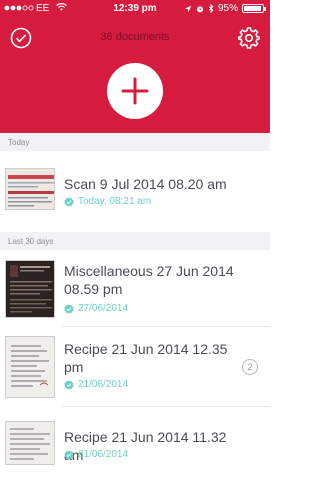  What do you see at coordinates (211, 8) in the screenshot?
I see `bluetooth-icon` at bounding box center [211, 8].